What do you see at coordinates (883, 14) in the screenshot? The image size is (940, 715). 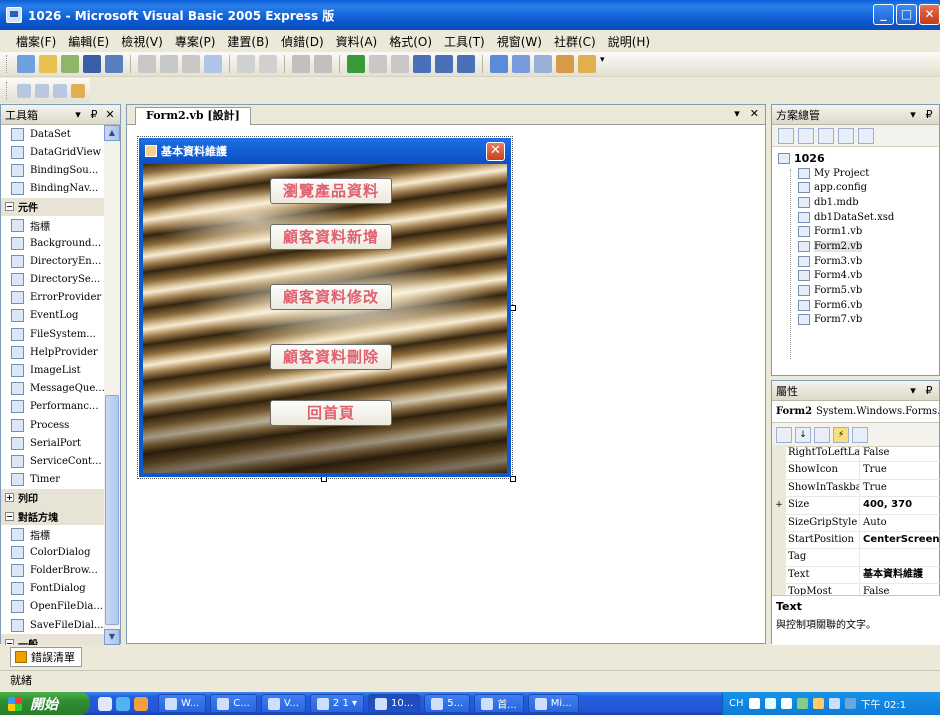 I see `minimize-button: _` at bounding box center [883, 14].